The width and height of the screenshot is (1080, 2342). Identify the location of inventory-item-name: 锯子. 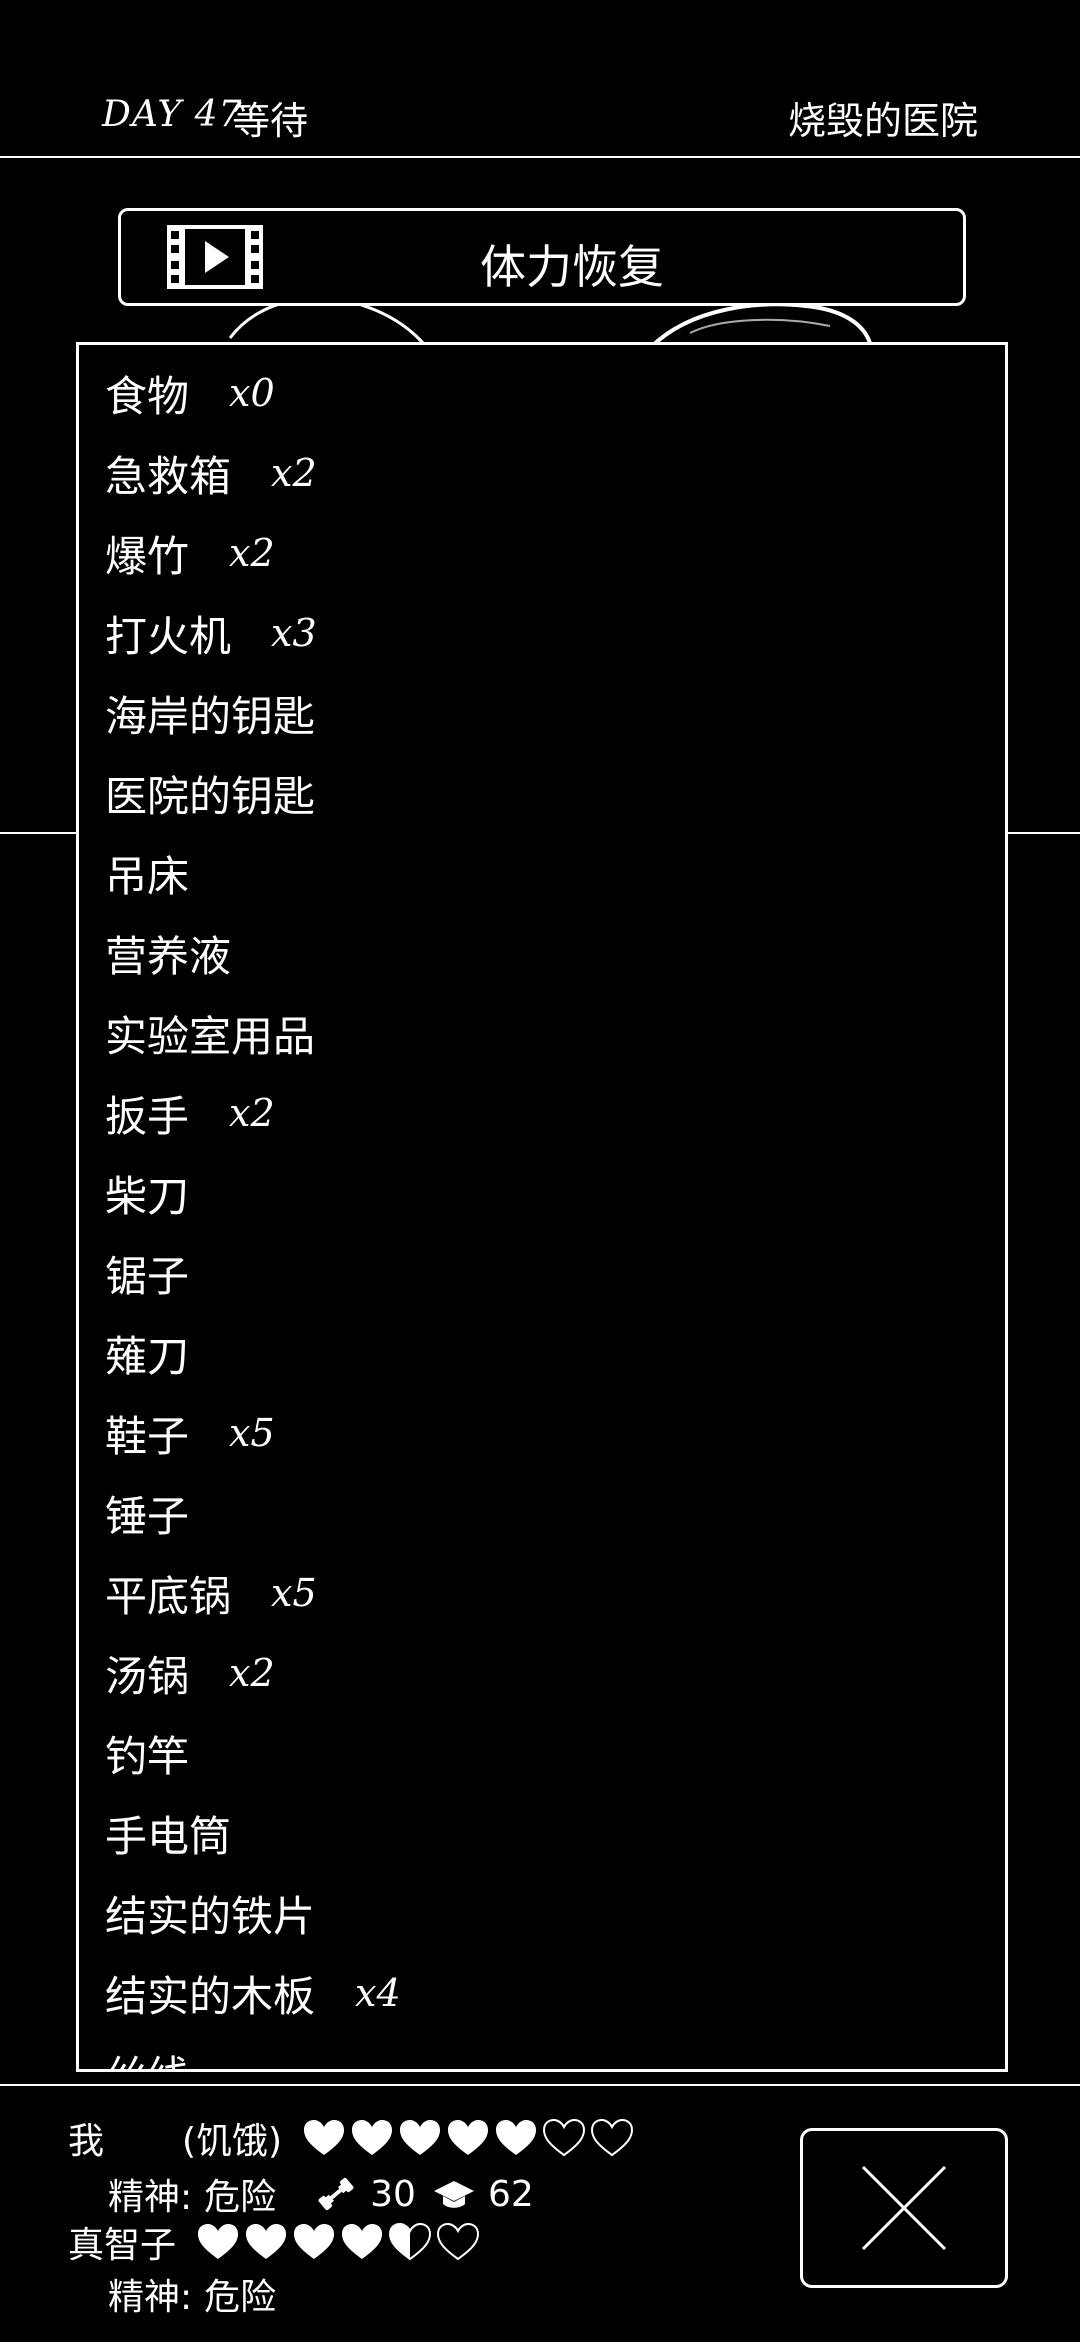
(147, 1276).